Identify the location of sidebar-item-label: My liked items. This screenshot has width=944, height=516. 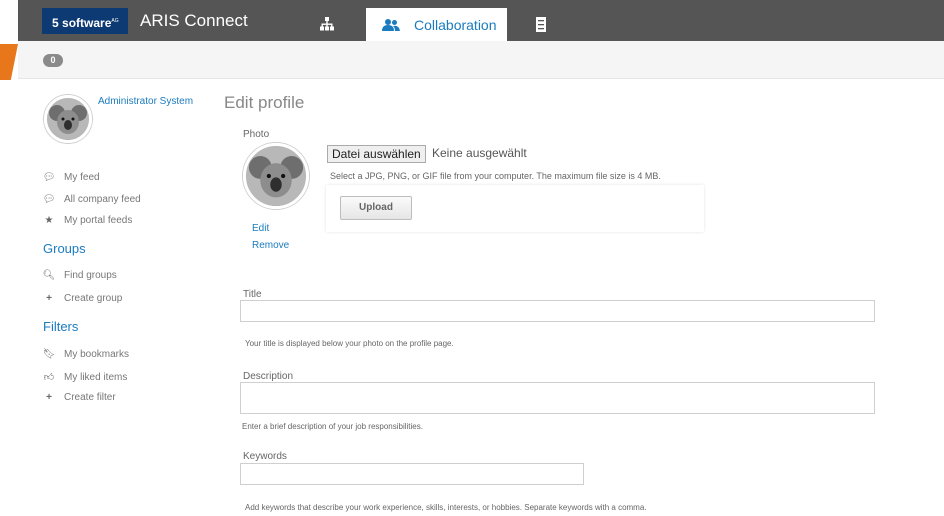
(96, 377).